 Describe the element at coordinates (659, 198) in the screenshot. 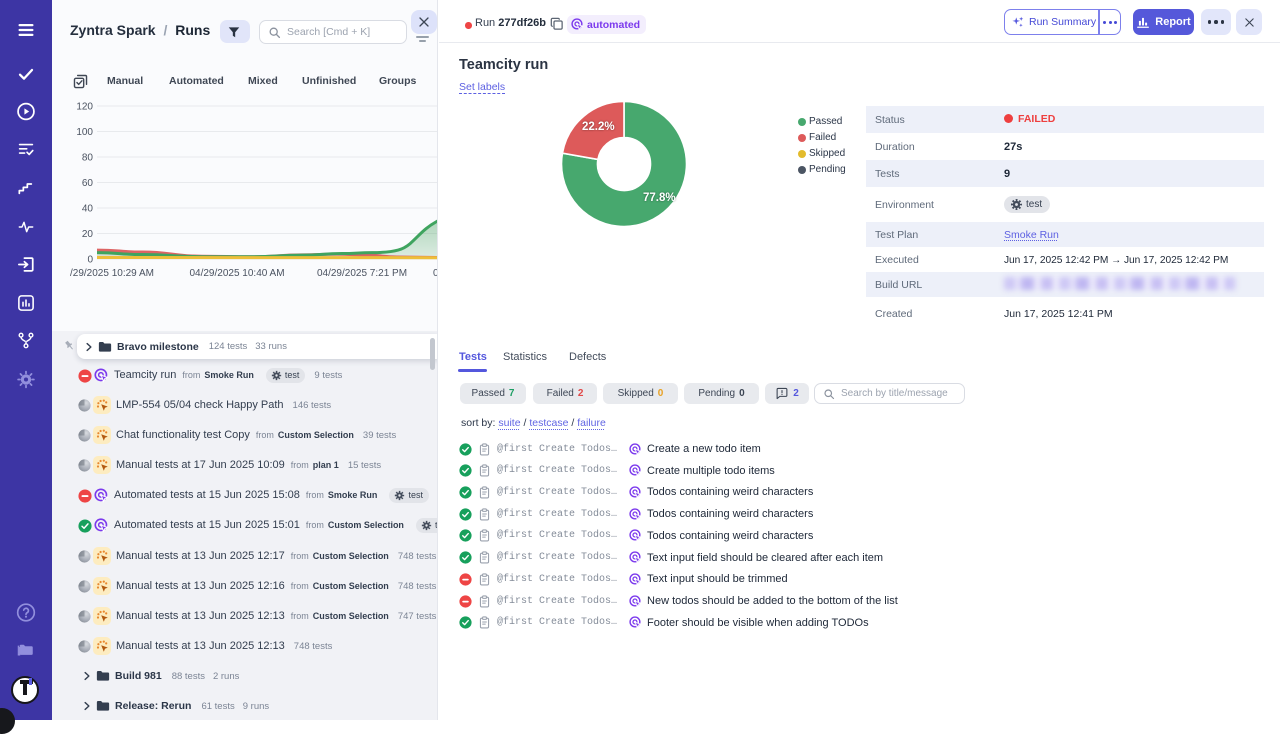

I see `svg-text: 77.8%` at that location.